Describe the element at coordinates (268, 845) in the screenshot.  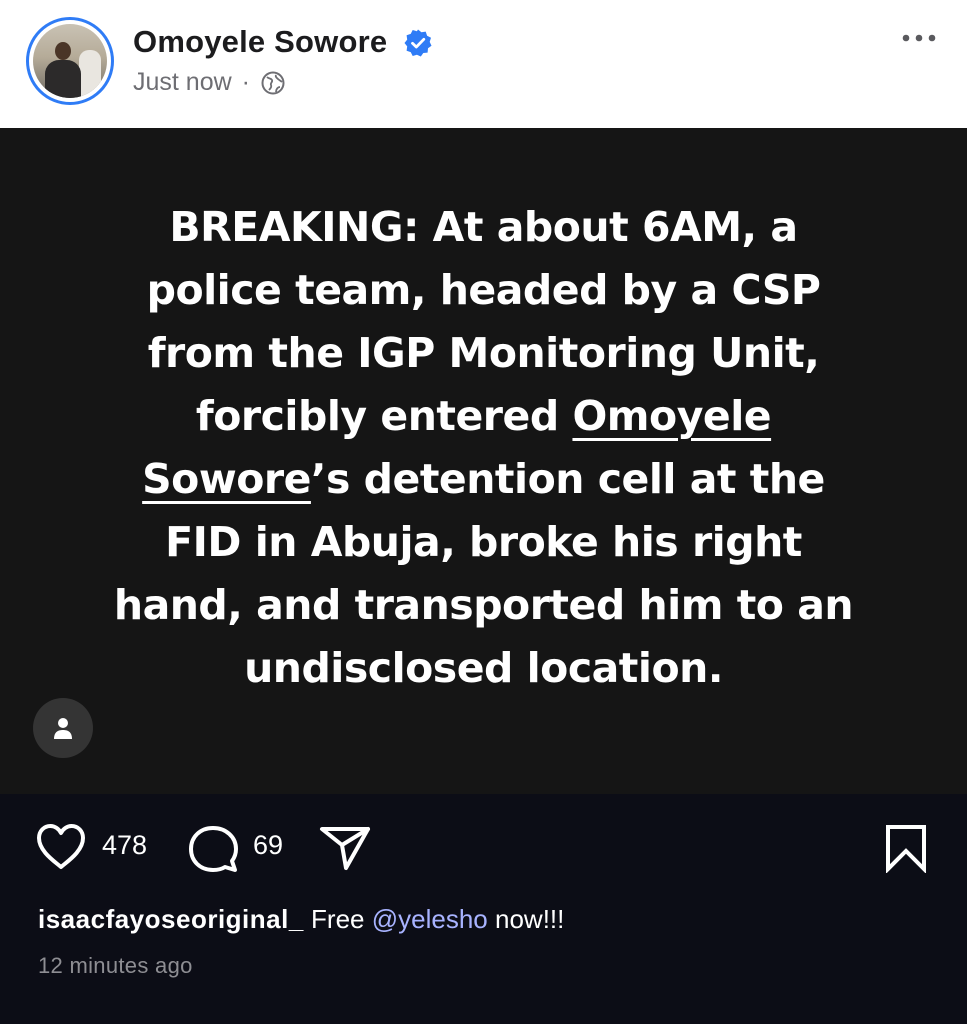
I see `comment-count: 69` at that location.